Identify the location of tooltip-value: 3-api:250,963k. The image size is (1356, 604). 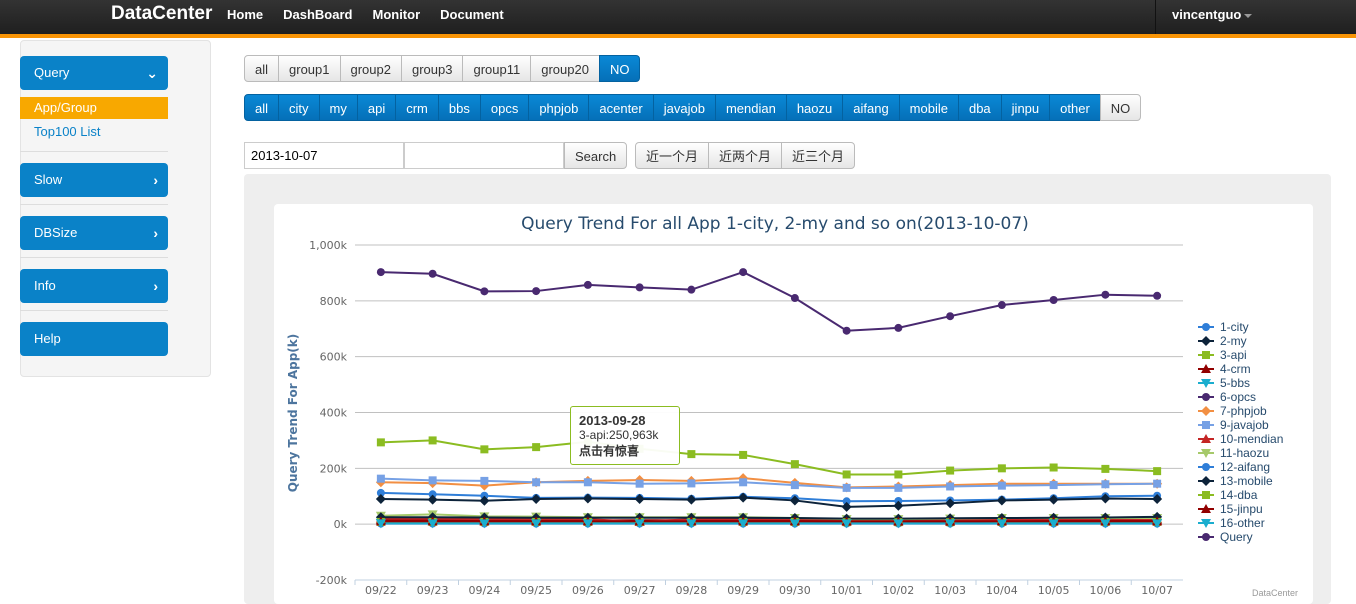
(625, 435).